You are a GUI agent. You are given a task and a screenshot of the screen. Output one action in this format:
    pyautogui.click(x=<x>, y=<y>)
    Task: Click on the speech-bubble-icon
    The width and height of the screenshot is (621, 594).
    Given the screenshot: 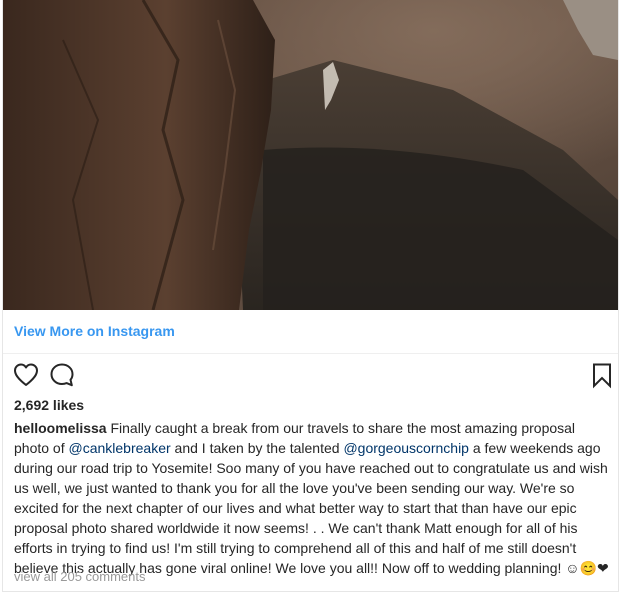 What is the action you would take?
    pyautogui.click(x=62, y=375)
    